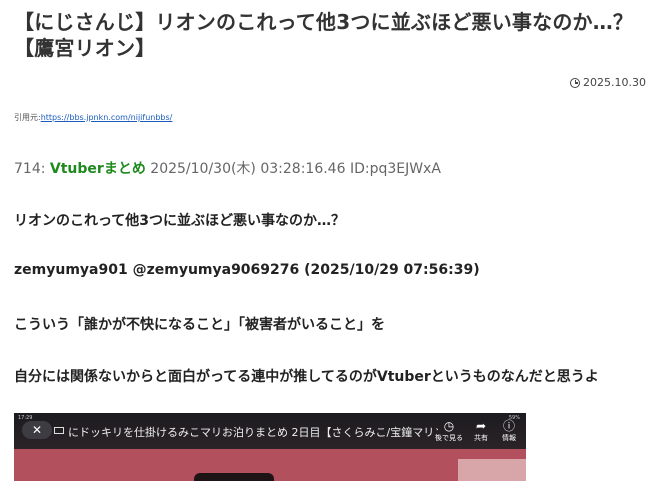 The height and width of the screenshot is (481, 668). Describe the element at coordinates (509, 438) in the screenshot. I see `info-label: 情報` at that location.